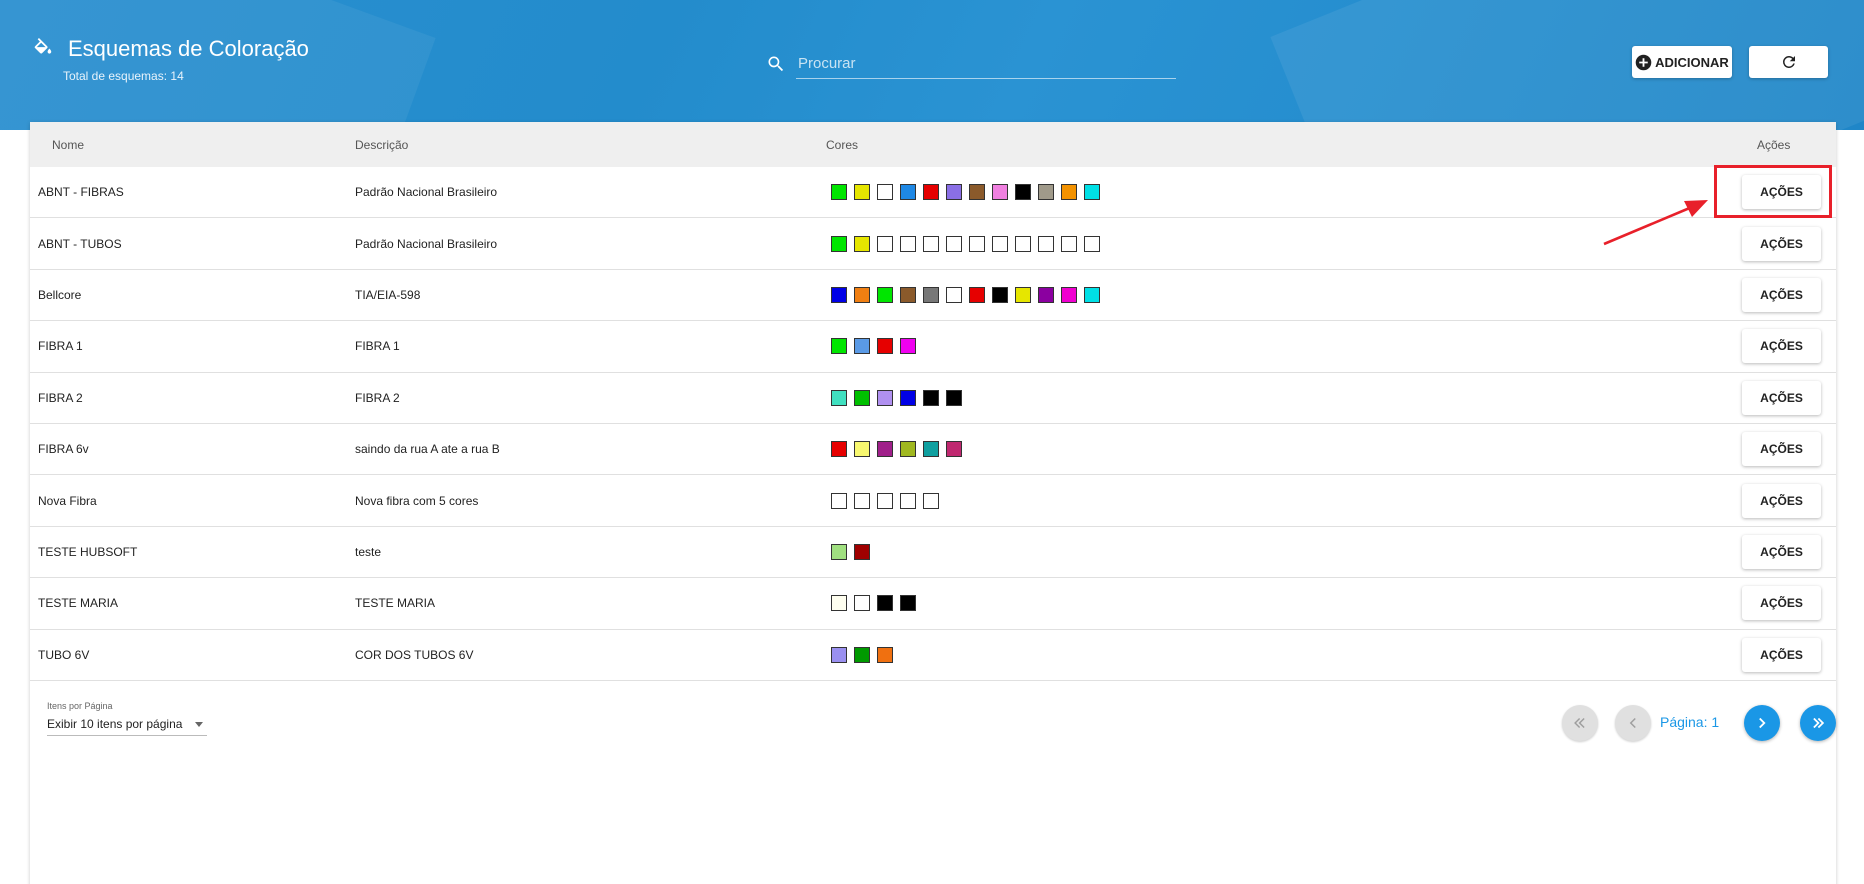 The image size is (1864, 884). What do you see at coordinates (933, 347) in the screenshot?
I see `table-row: FIBRA 1 FIBRA 1 AÇÕES` at bounding box center [933, 347].